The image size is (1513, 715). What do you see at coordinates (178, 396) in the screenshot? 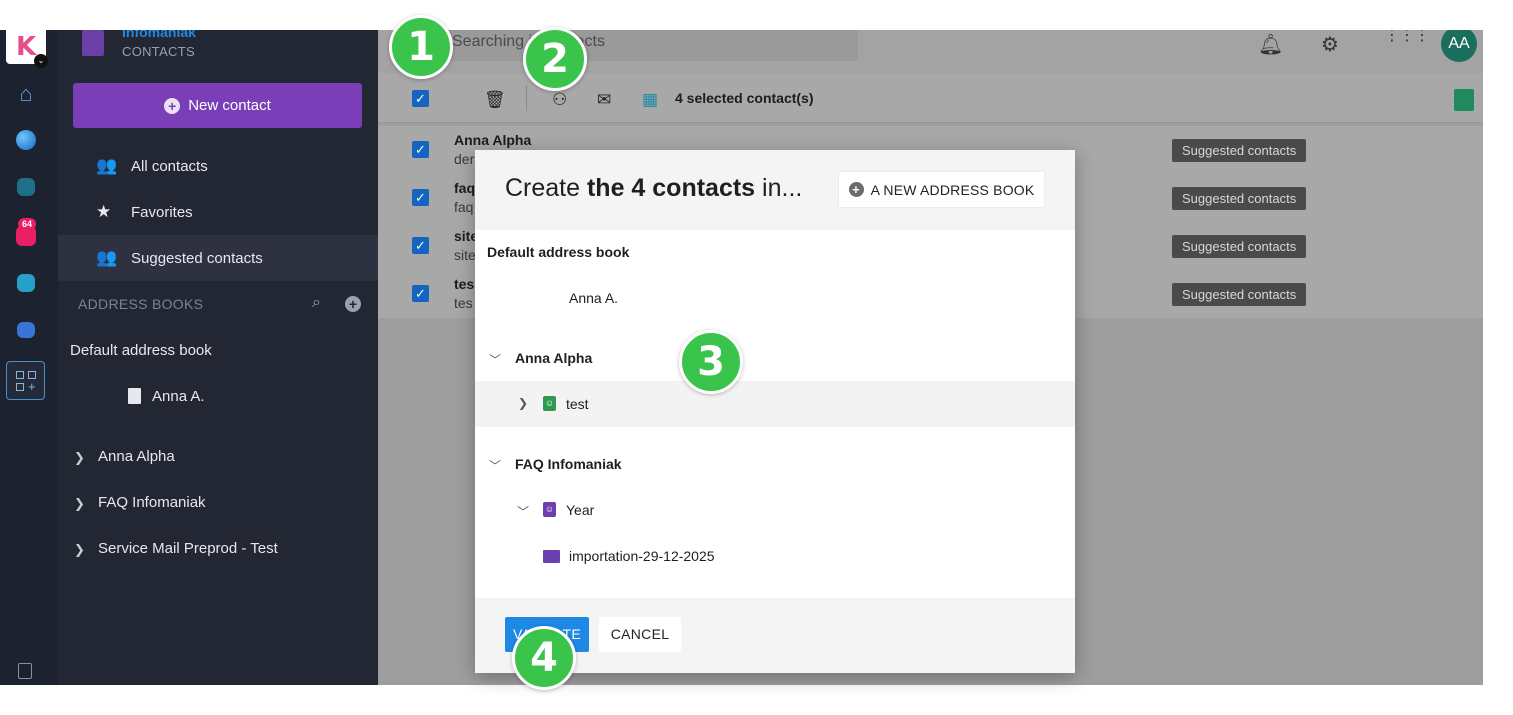
I see `default-owner: Anna A.` at bounding box center [178, 396].